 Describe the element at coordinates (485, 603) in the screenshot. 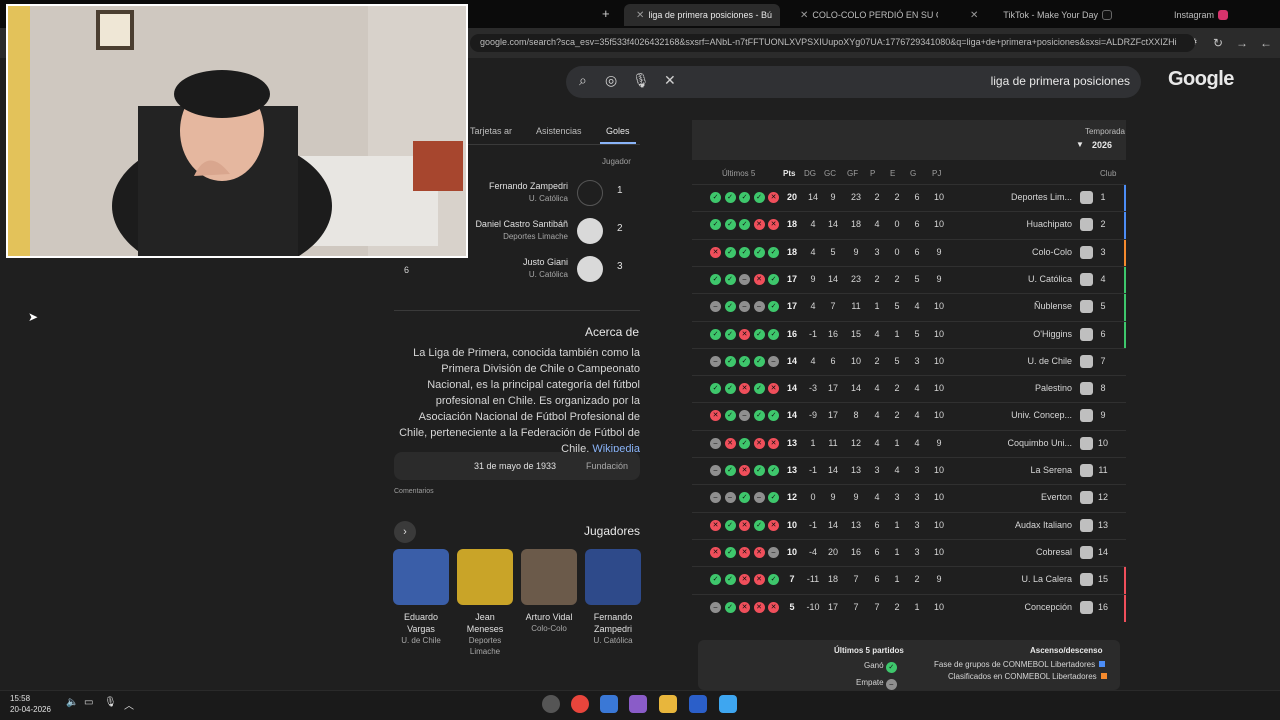

I see `player-card: Jean Meneses Deportes Limache` at that location.